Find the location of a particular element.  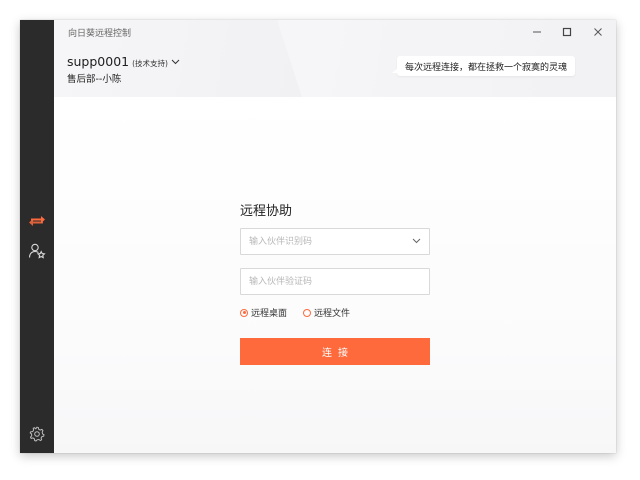

maximize-icon is located at coordinates (567, 32).